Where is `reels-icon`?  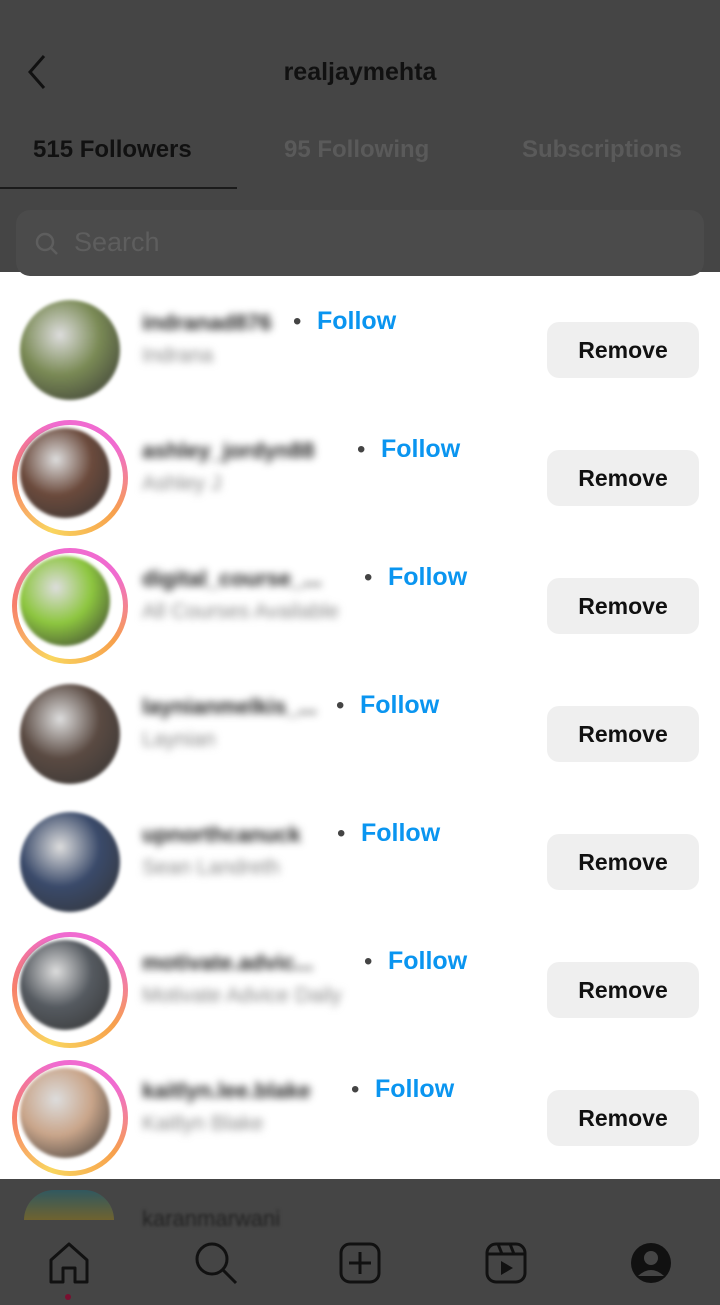 reels-icon is located at coordinates (506, 1263).